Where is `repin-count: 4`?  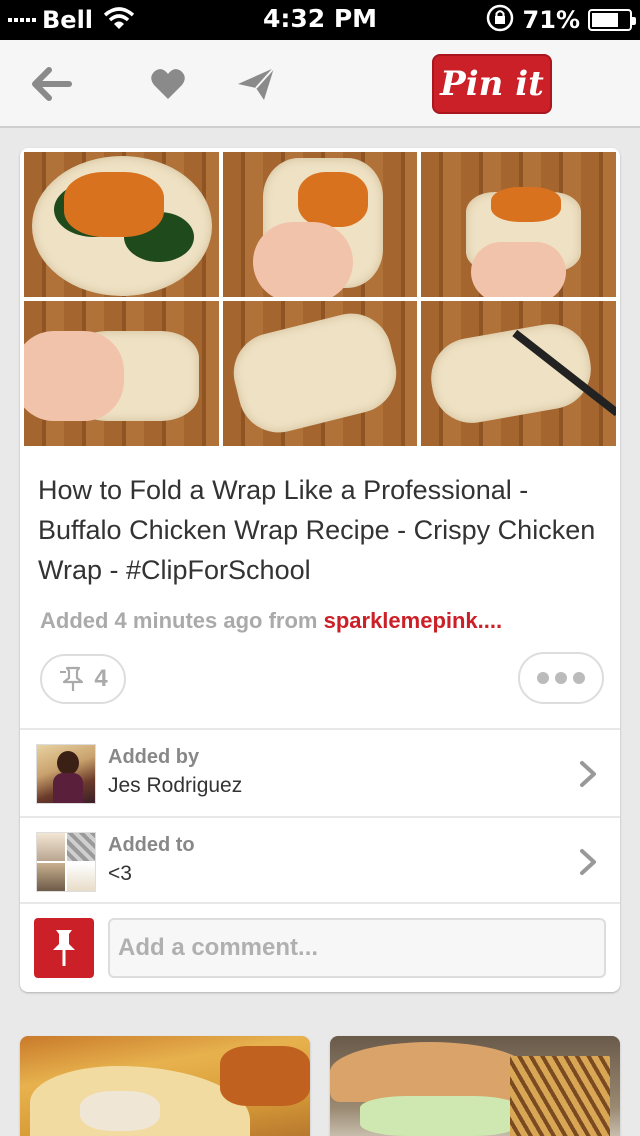 repin-count: 4 is located at coordinates (101, 678).